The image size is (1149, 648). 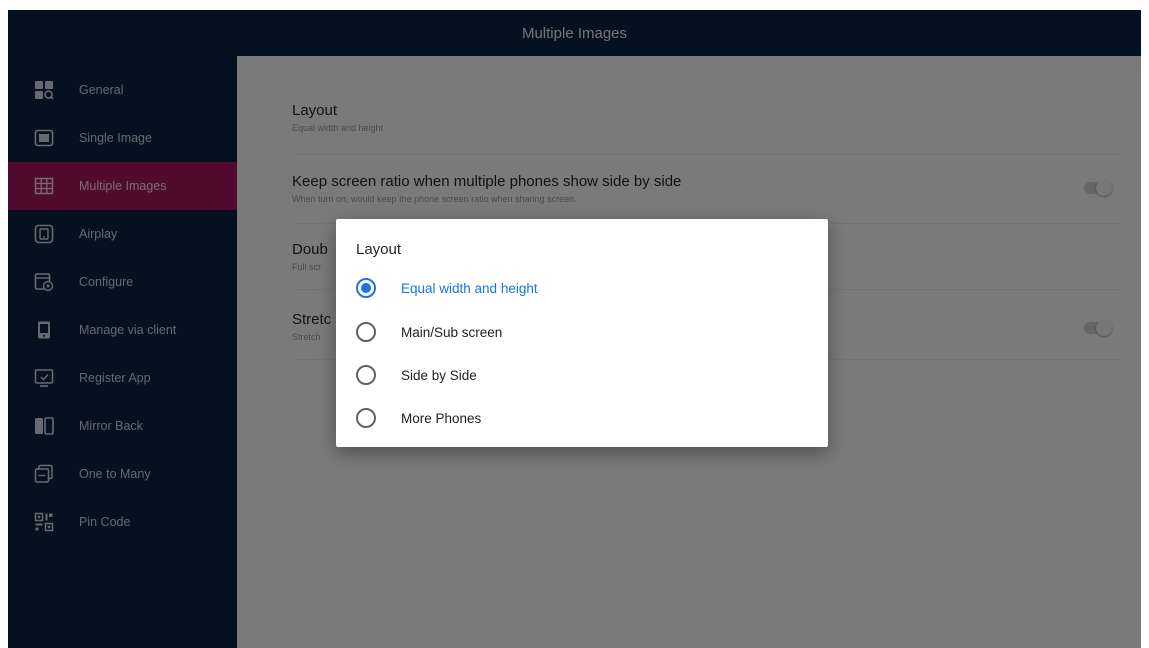 I want to click on radio-button-selected, so click(x=366, y=288).